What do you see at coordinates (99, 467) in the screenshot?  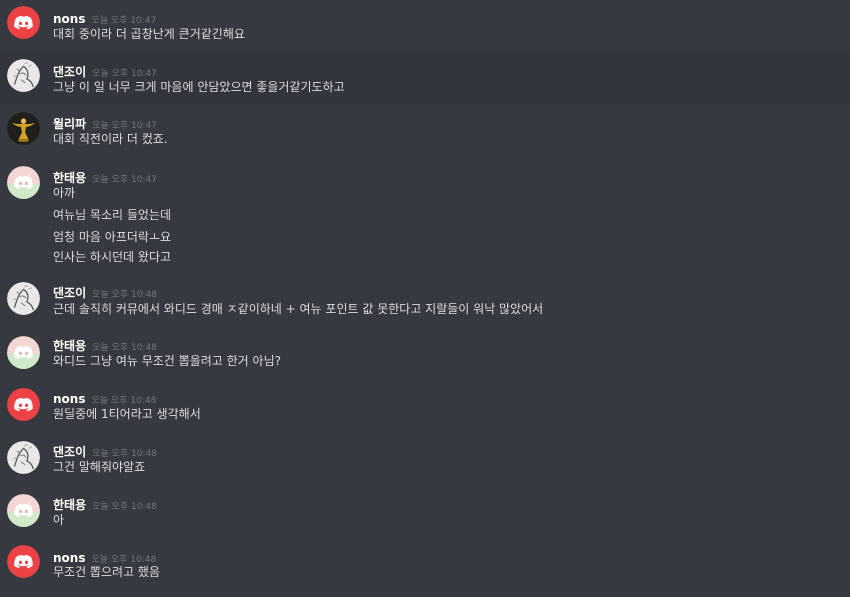 I see `message-text: 그건 말해줘야알죠` at bounding box center [99, 467].